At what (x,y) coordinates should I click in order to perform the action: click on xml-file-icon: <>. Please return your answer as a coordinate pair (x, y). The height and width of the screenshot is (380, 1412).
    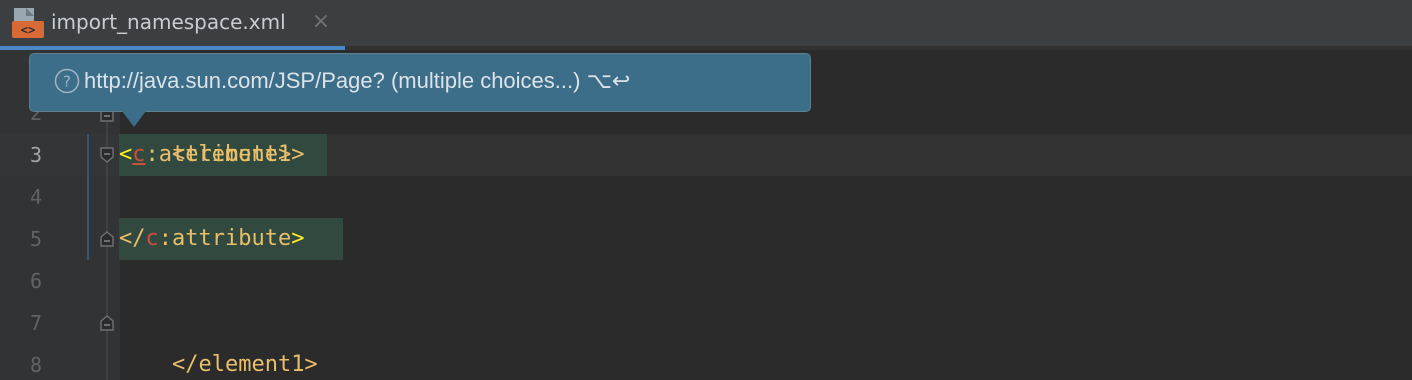
    Looking at the image, I should click on (28, 23).